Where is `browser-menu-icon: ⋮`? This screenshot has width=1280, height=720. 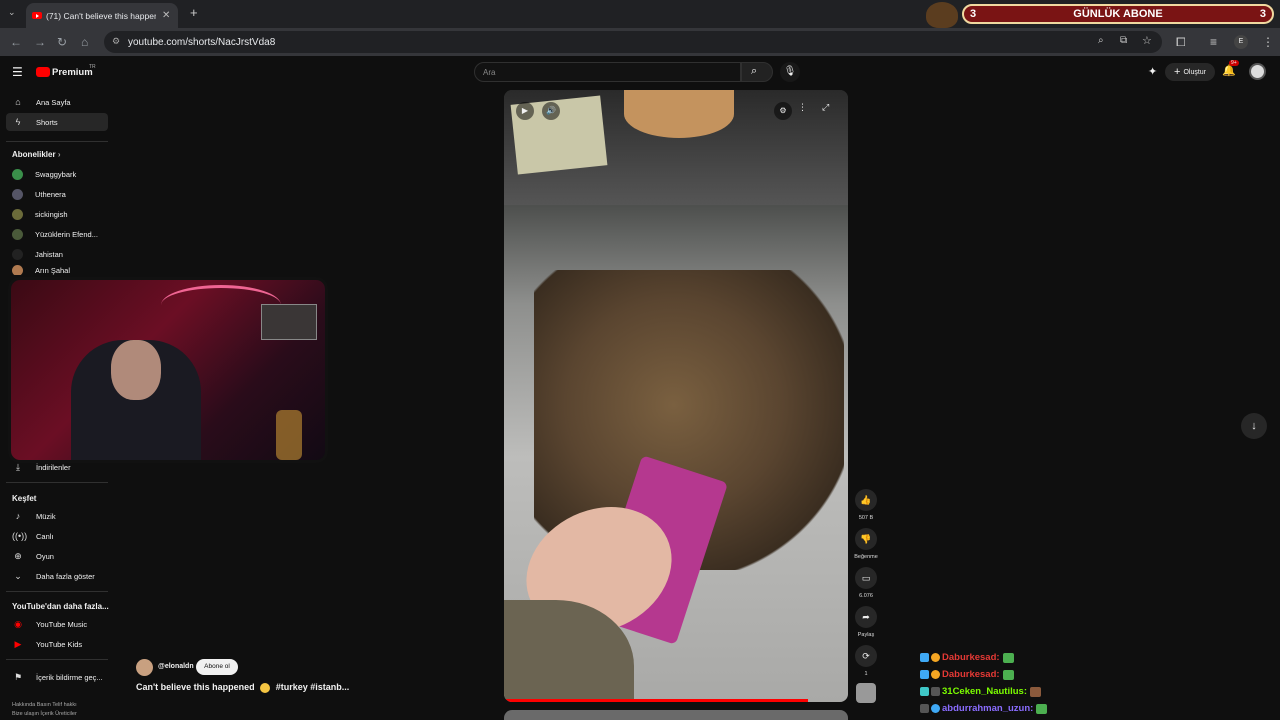
browser-menu-icon: ⋮ is located at coordinates (1268, 42).